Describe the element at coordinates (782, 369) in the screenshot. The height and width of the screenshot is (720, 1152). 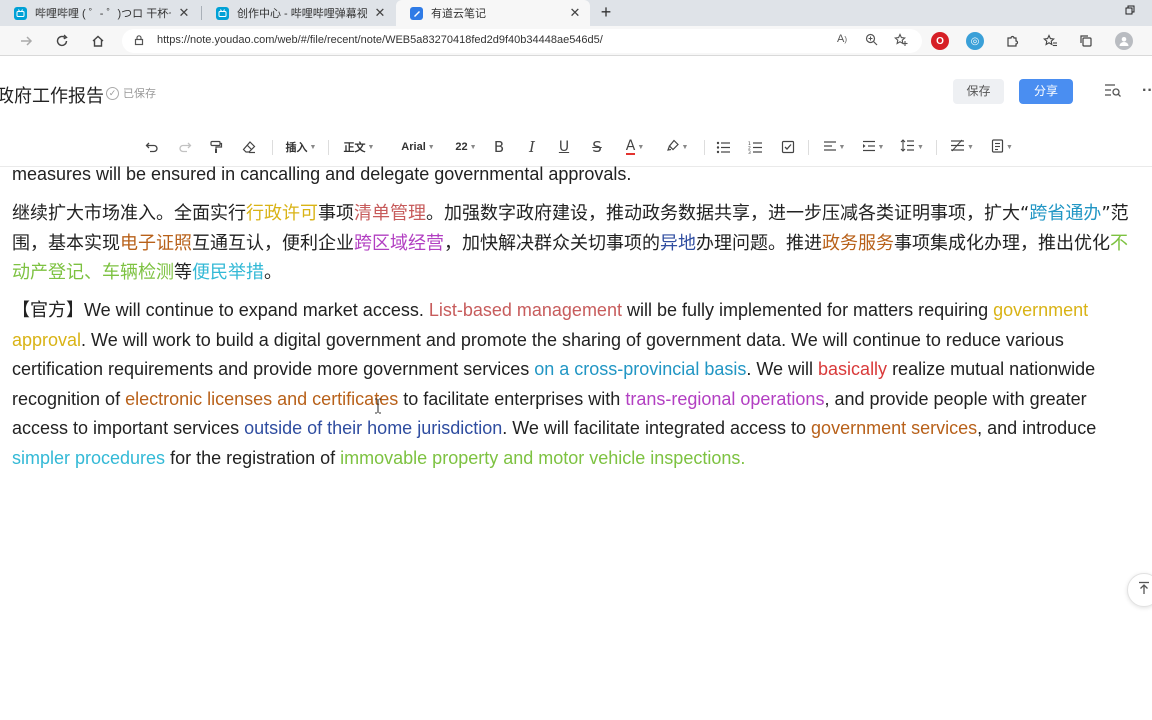
I see `text-run: . We will` at that location.